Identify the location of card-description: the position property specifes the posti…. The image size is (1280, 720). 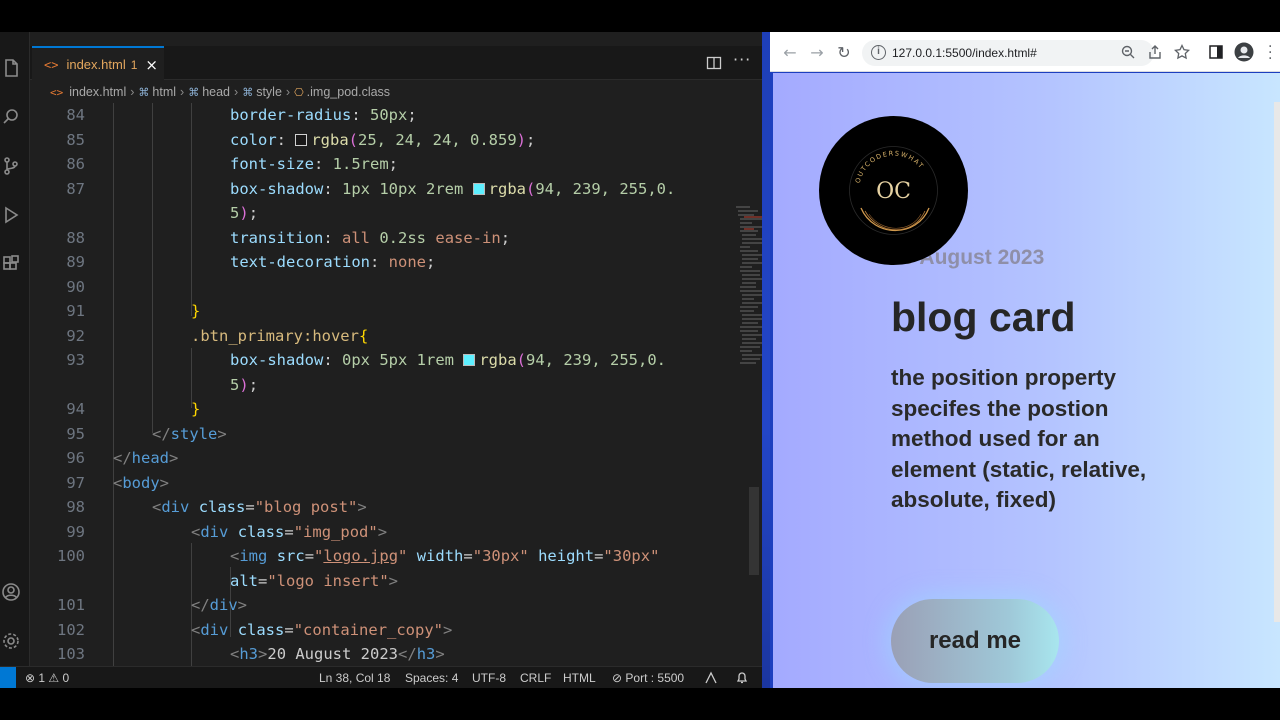
(1019, 438).